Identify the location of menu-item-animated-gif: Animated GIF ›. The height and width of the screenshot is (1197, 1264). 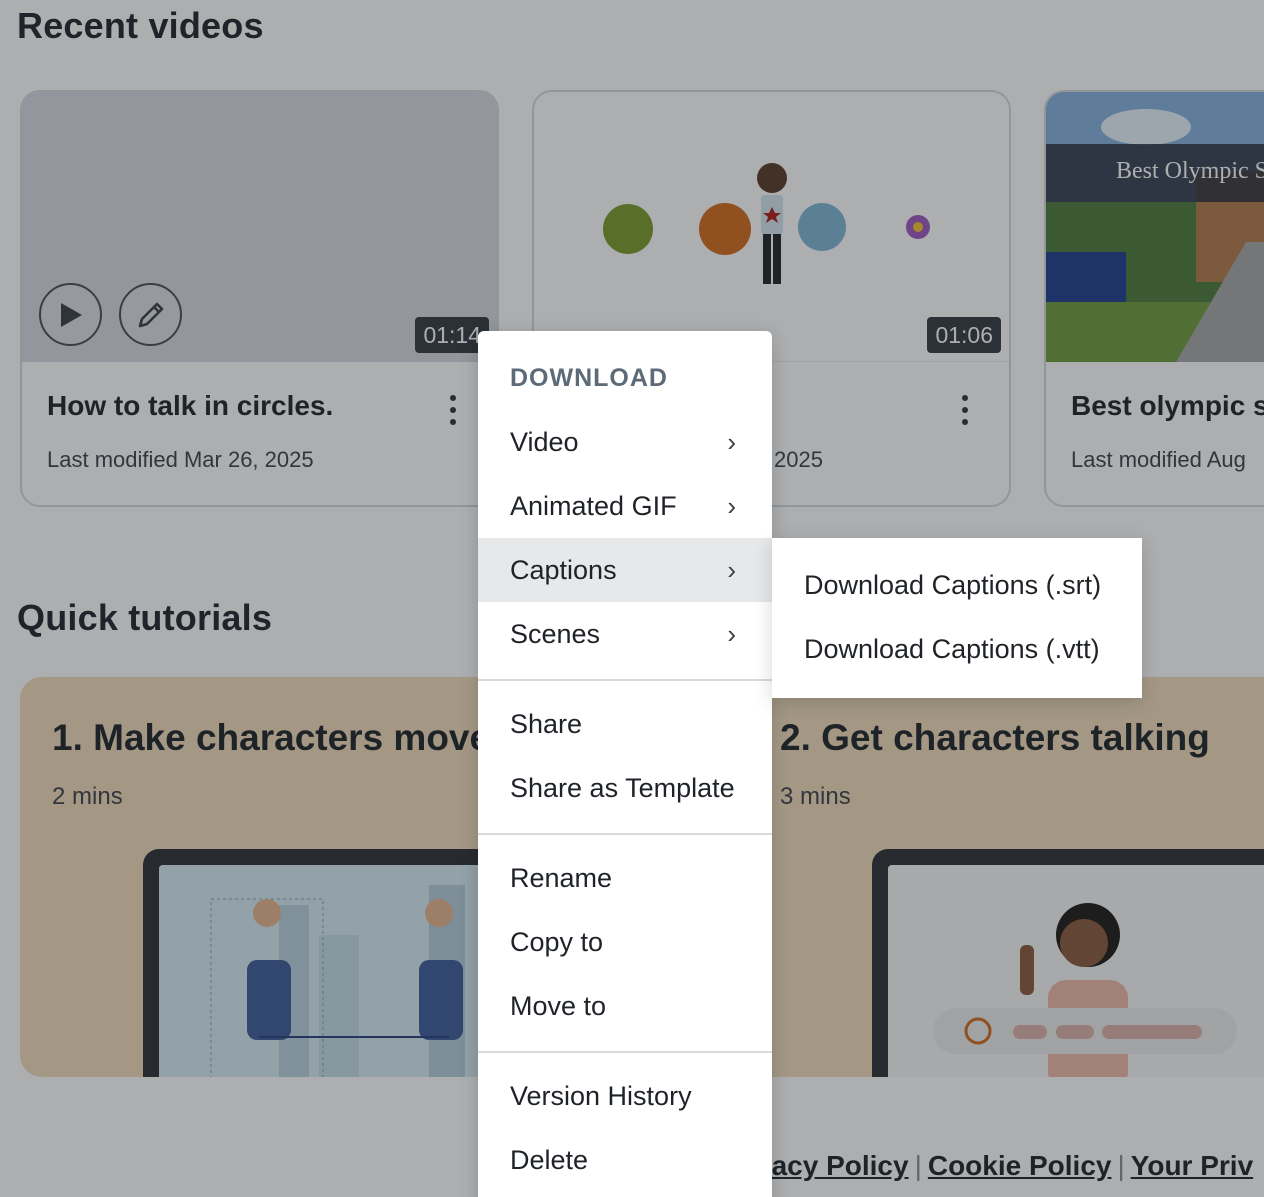
(625, 506).